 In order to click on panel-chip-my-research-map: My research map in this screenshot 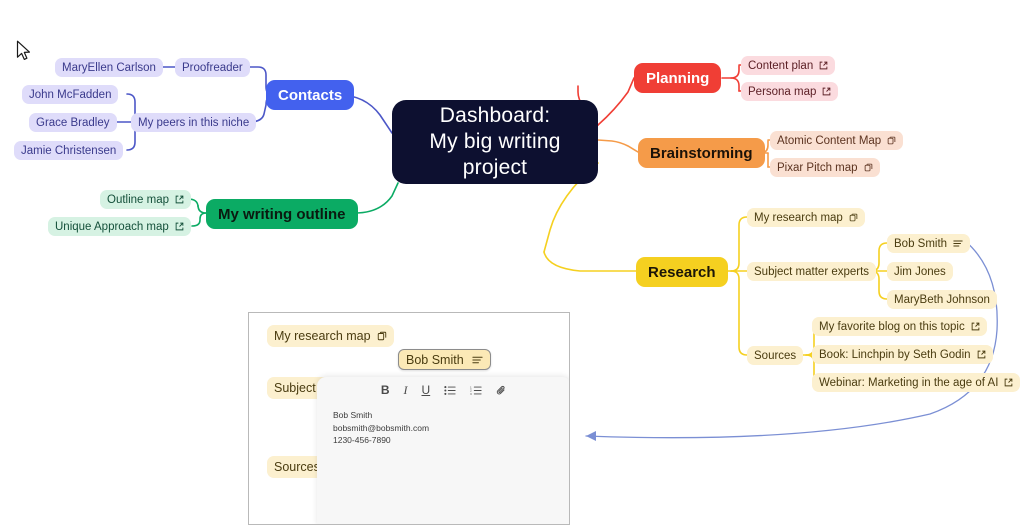, I will do `click(330, 336)`.